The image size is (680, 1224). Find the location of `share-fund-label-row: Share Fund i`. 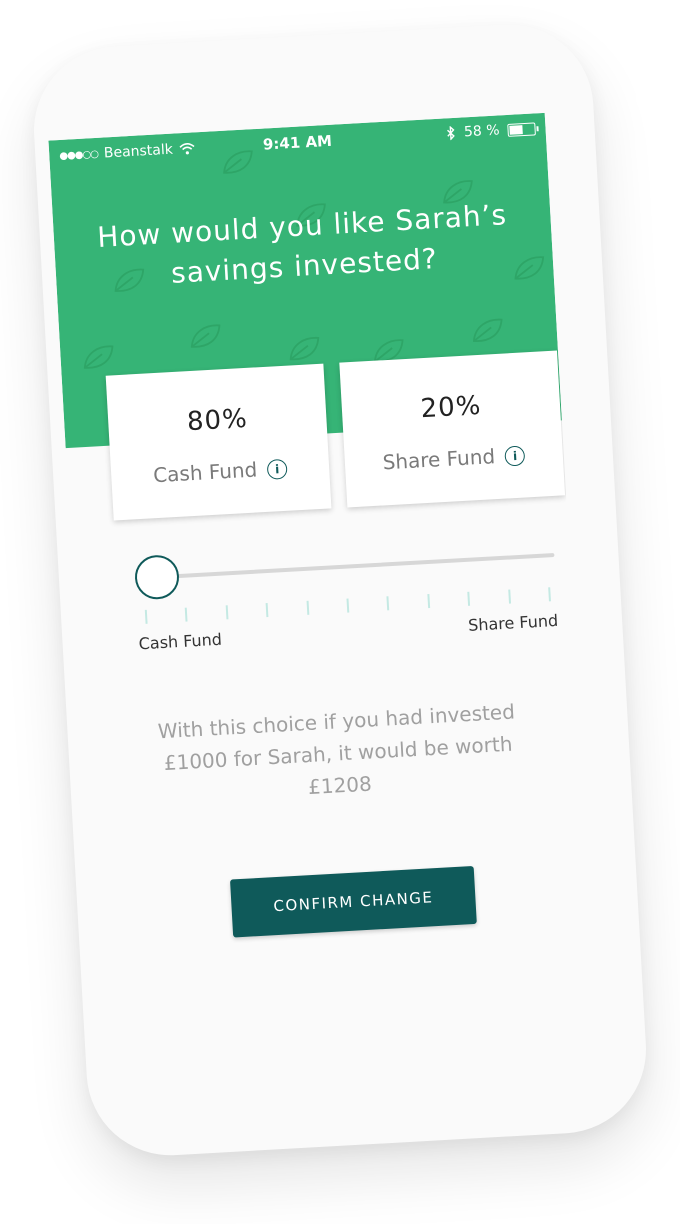

share-fund-label-row: Share Fund i is located at coordinates (453, 458).